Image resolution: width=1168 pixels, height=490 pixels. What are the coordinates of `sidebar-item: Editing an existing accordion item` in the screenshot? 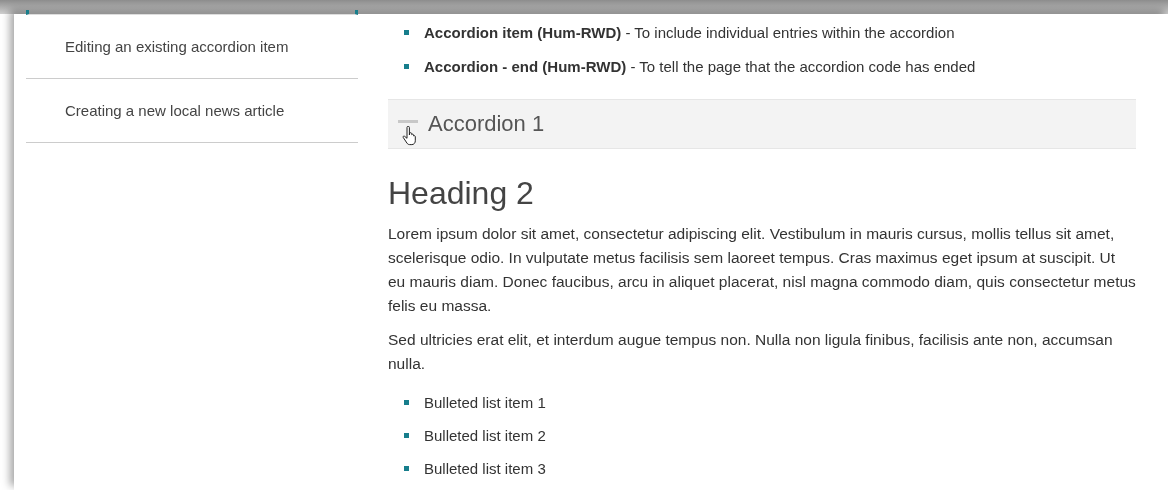 It's located at (192, 47).